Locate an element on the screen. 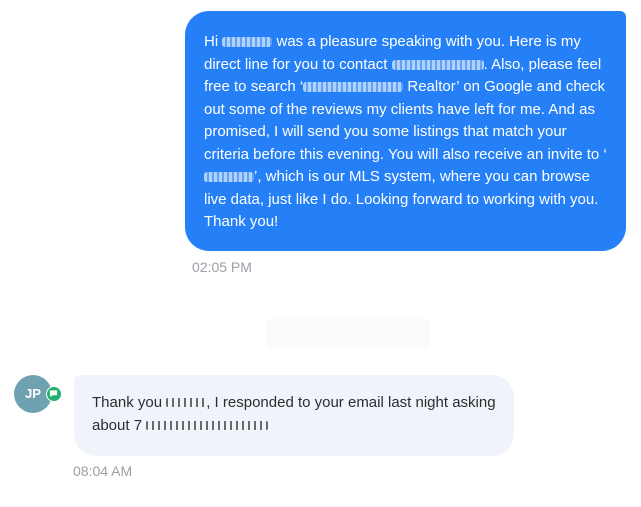 Image resolution: width=641 pixels, height=507 pixels. redacted-agent-name is located at coordinates (353, 87).